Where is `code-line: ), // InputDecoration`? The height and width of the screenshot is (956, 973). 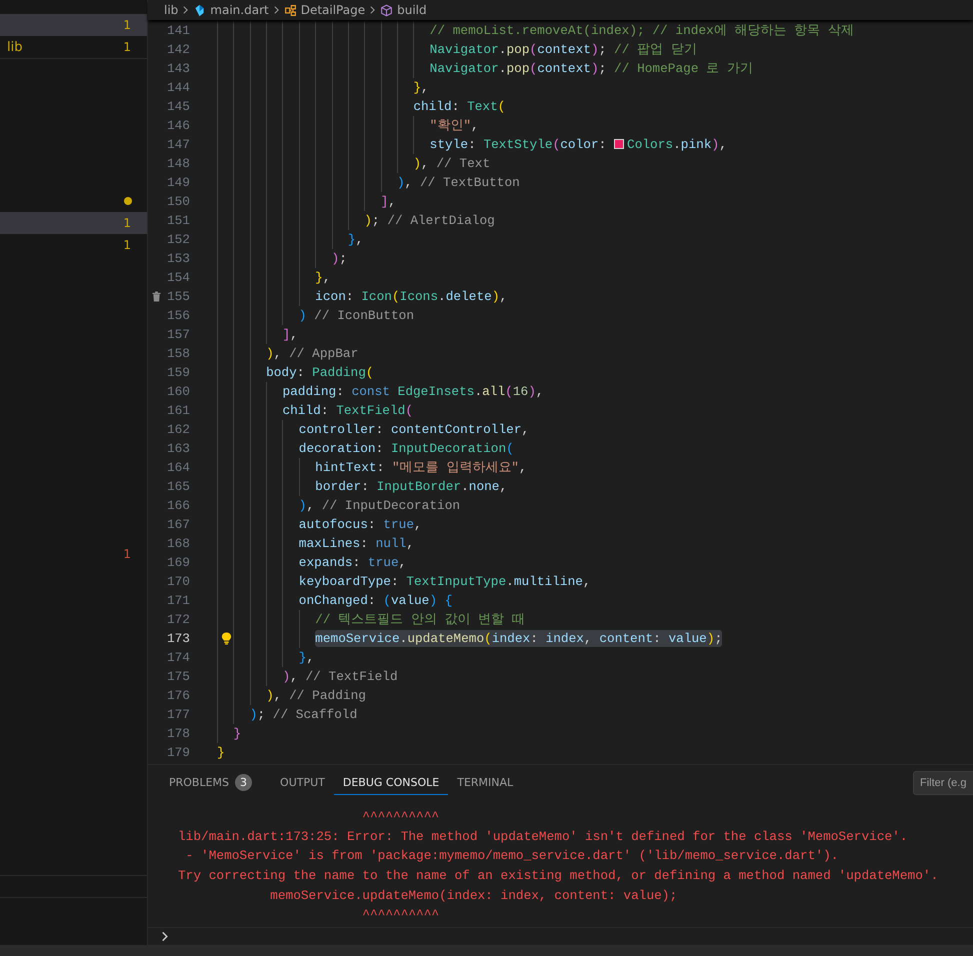
code-line: ), // InputDecoration is located at coordinates (338, 505).